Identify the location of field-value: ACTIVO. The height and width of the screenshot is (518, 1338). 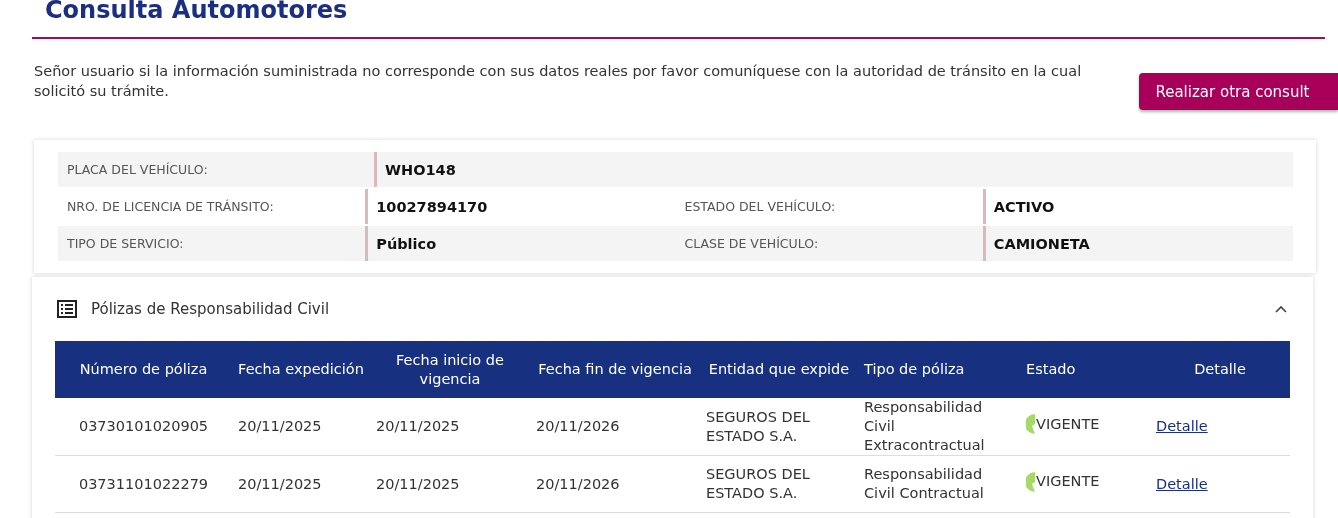
(1024, 206).